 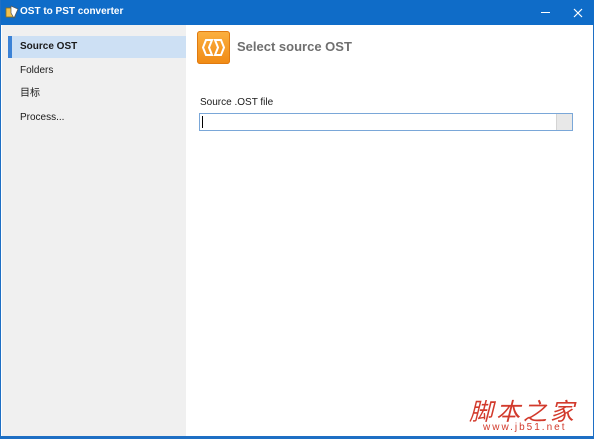 I want to click on source-file-field, so click(x=386, y=122).